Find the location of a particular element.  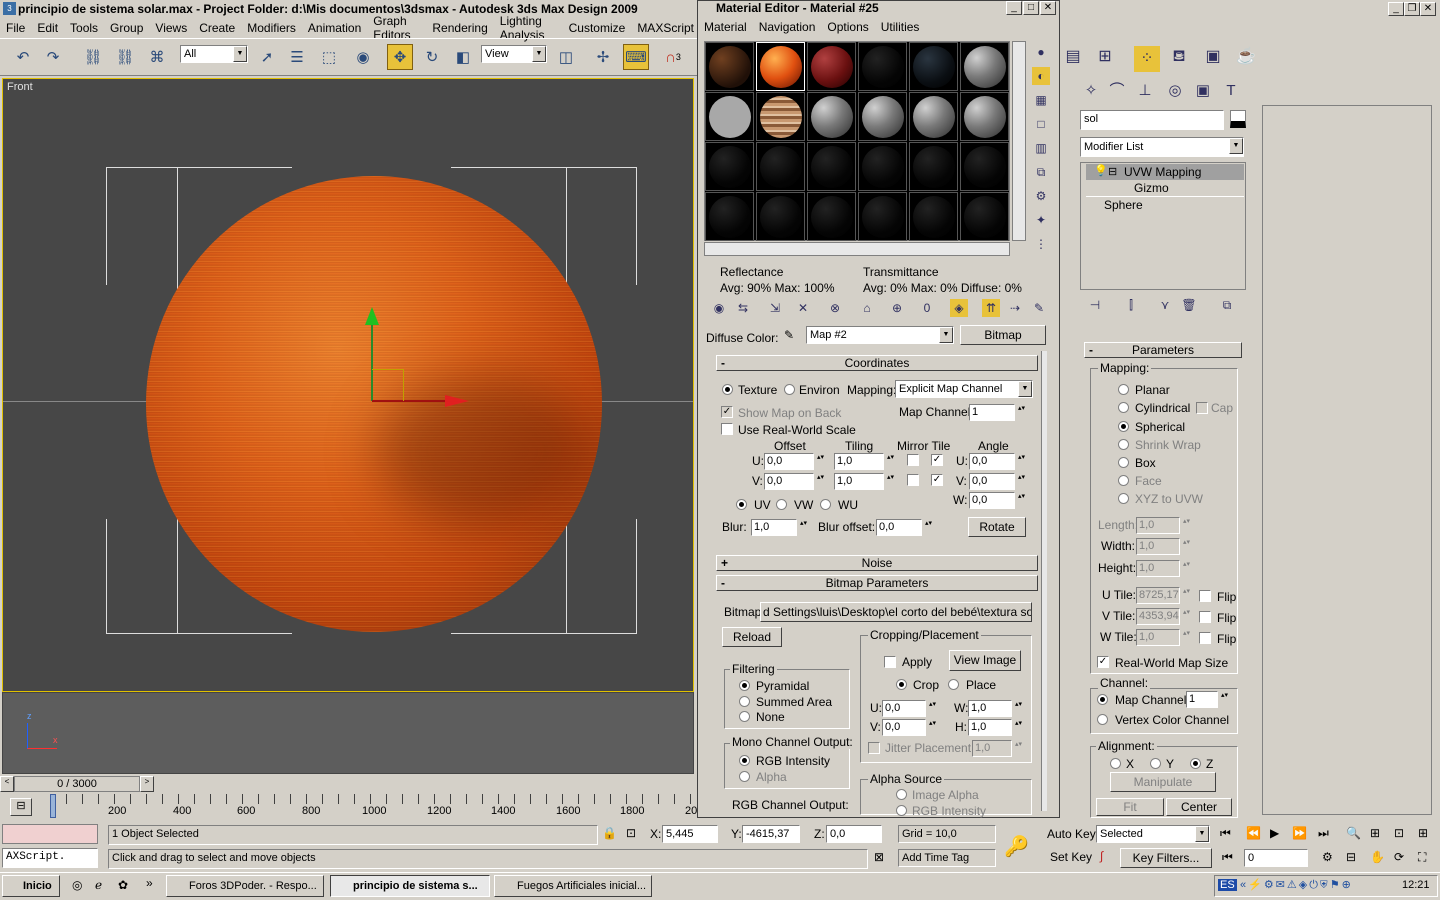

coordinates-rollout-header: - Coordinates is located at coordinates (877, 363).